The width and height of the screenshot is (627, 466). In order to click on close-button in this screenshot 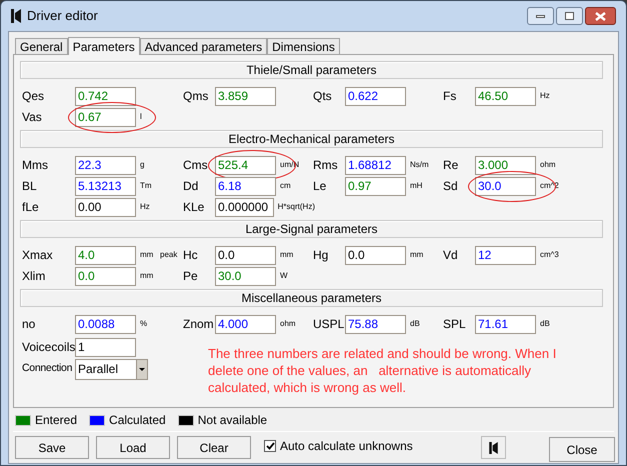, I will do `click(600, 16)`.